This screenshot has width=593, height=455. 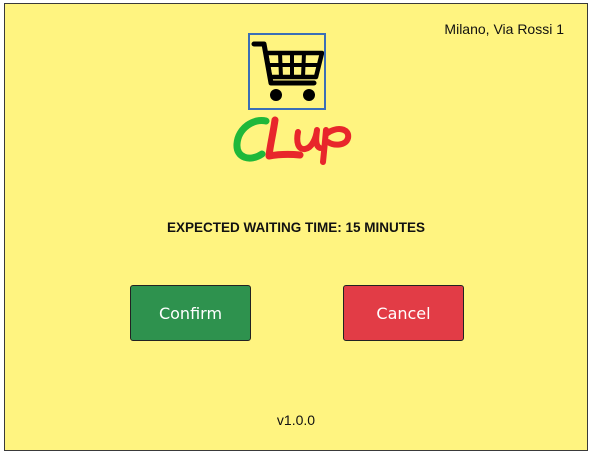 What do you see at coordinates (504, 29) in the screenshot?
I see `store-location: Milano, Via Rossi 1` at bounding box center [504, 29].